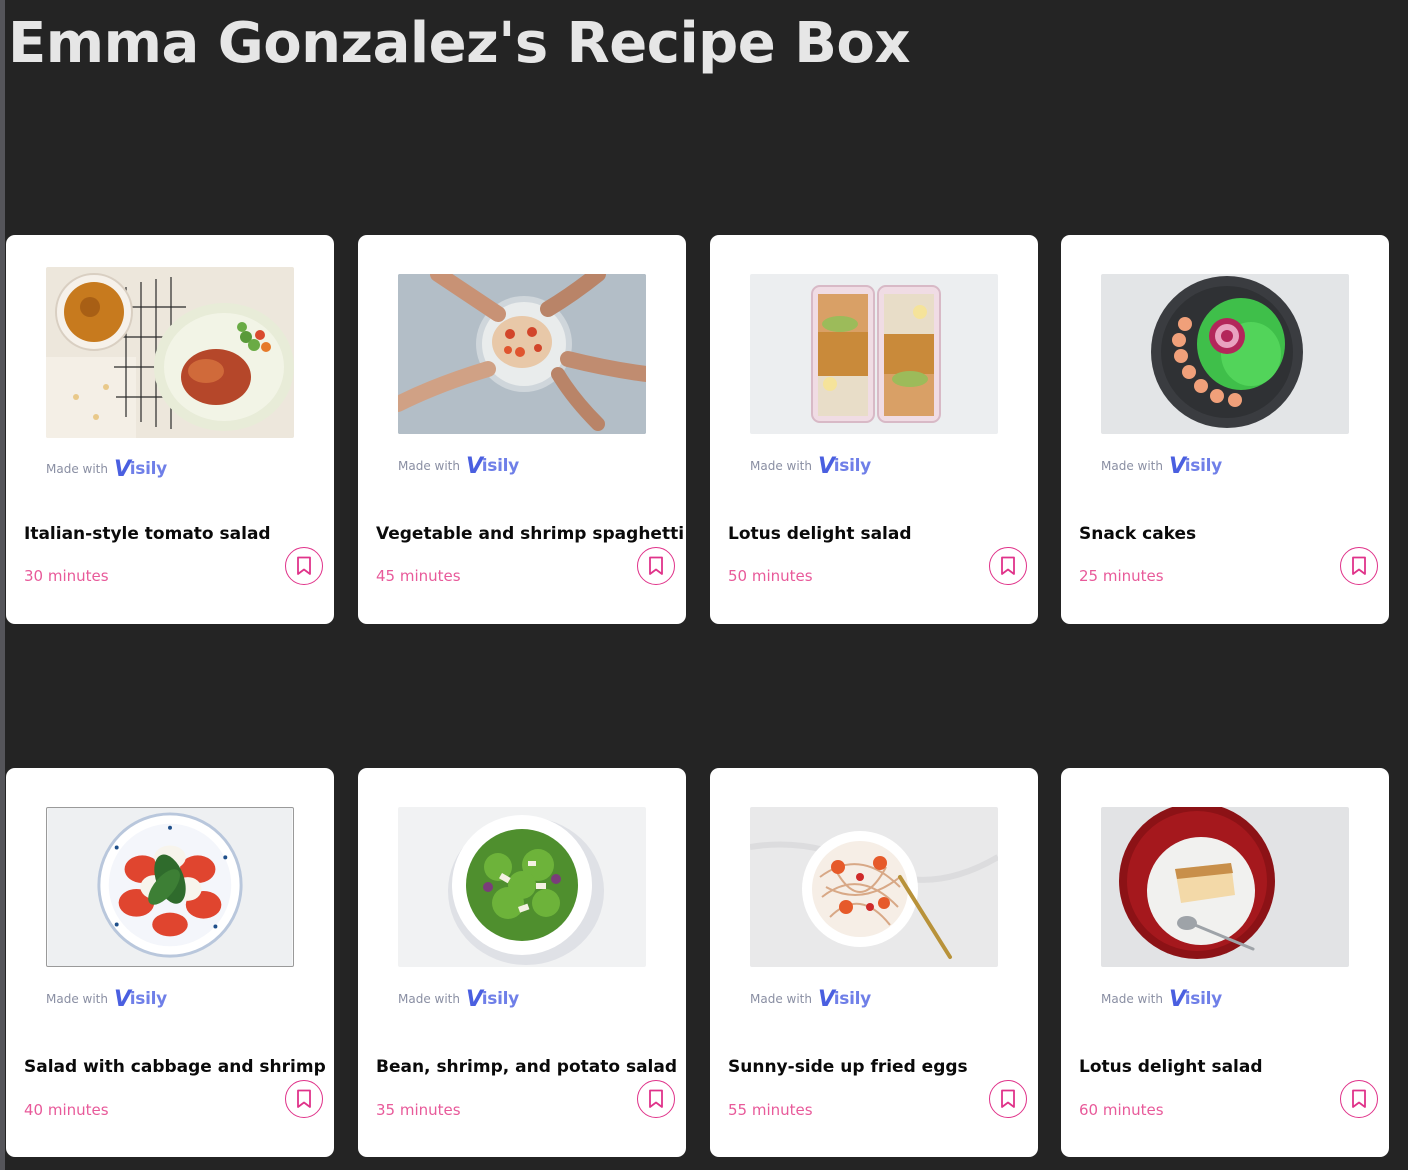  Describe the element at coordinates (527, 1067) in the screenshot. I see `recipe-title: Bean, shrimp, and potato salad` at that location.